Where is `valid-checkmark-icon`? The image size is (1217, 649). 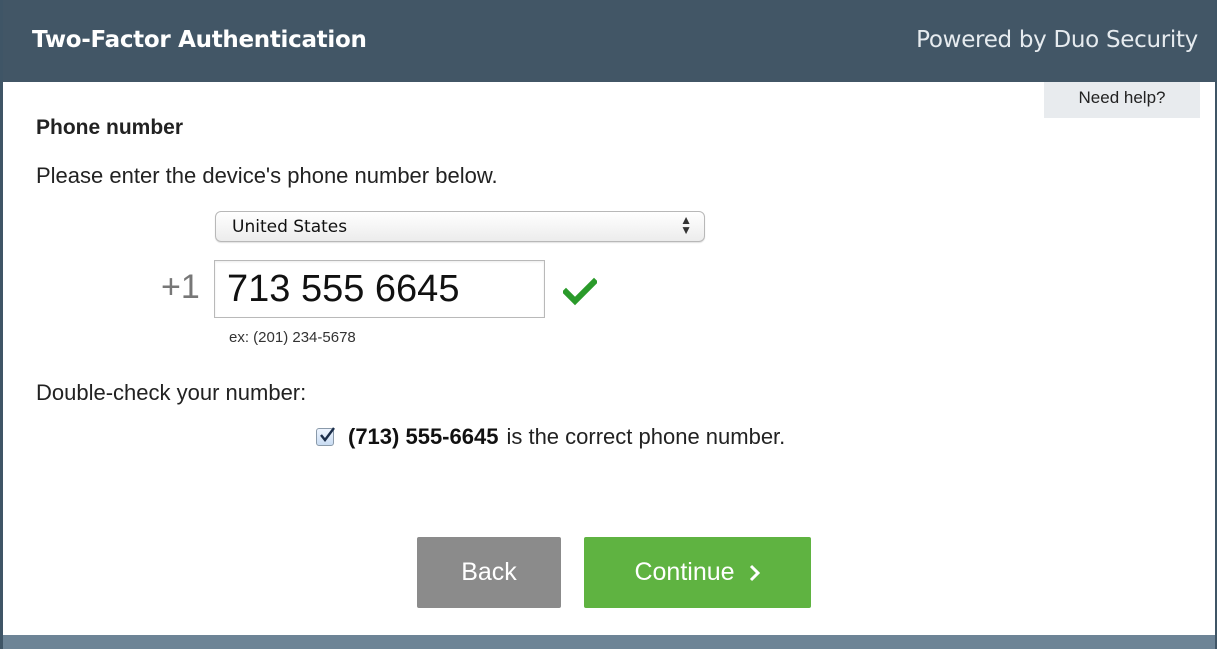
valid-checkmark-icon is located at coordinates (580, 291).